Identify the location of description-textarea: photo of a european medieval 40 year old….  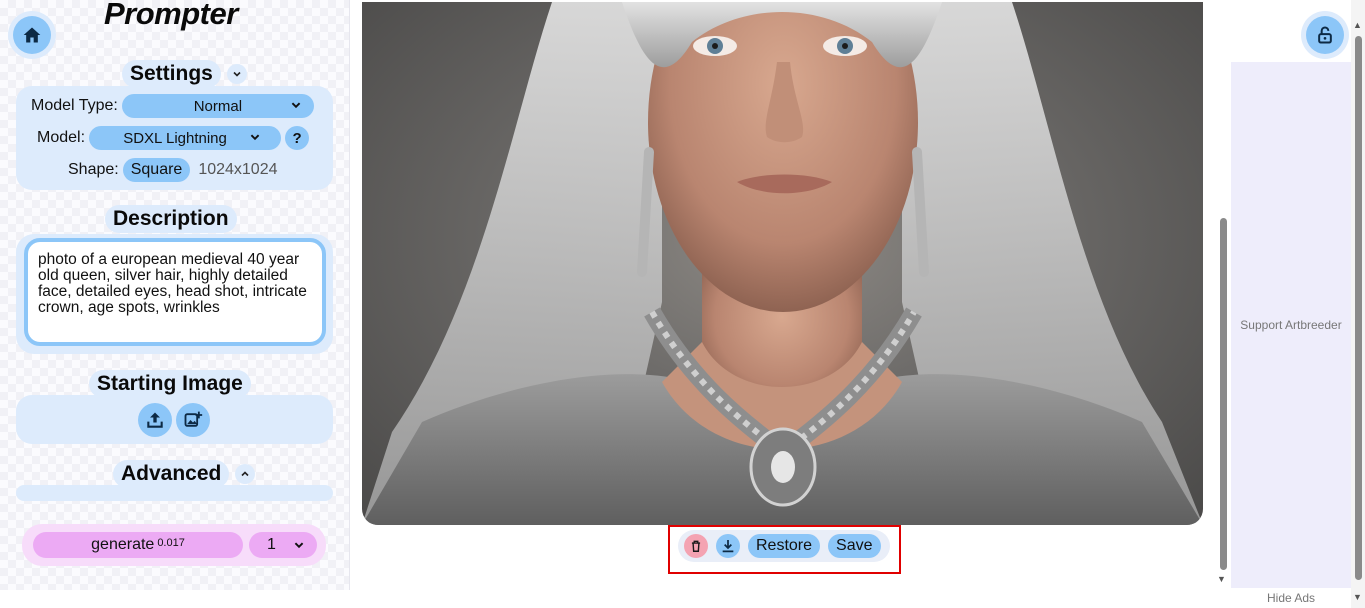
(175, 292).